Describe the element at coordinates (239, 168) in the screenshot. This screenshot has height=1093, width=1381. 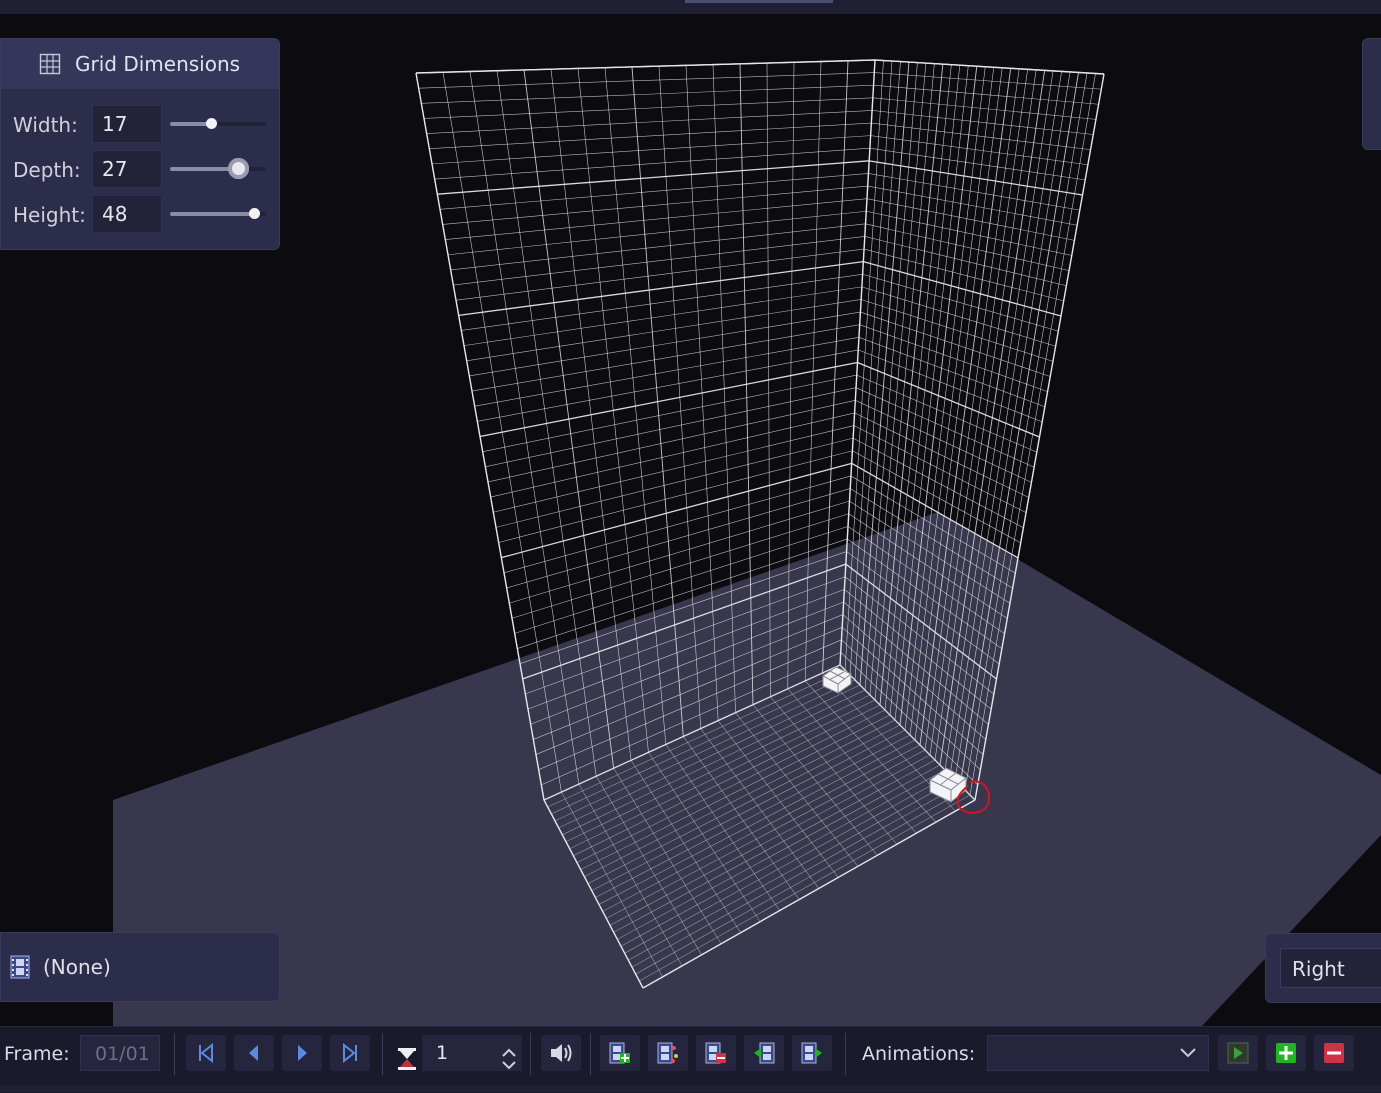
I see `depth-slider-handle` at that location.